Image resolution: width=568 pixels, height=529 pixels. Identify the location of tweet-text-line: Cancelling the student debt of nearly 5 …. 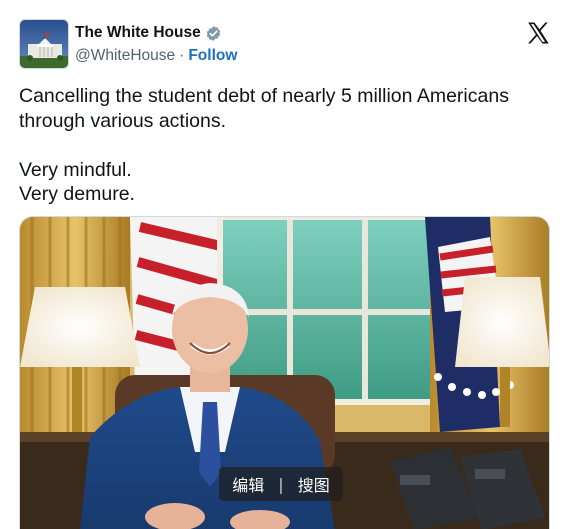
(264, 96).